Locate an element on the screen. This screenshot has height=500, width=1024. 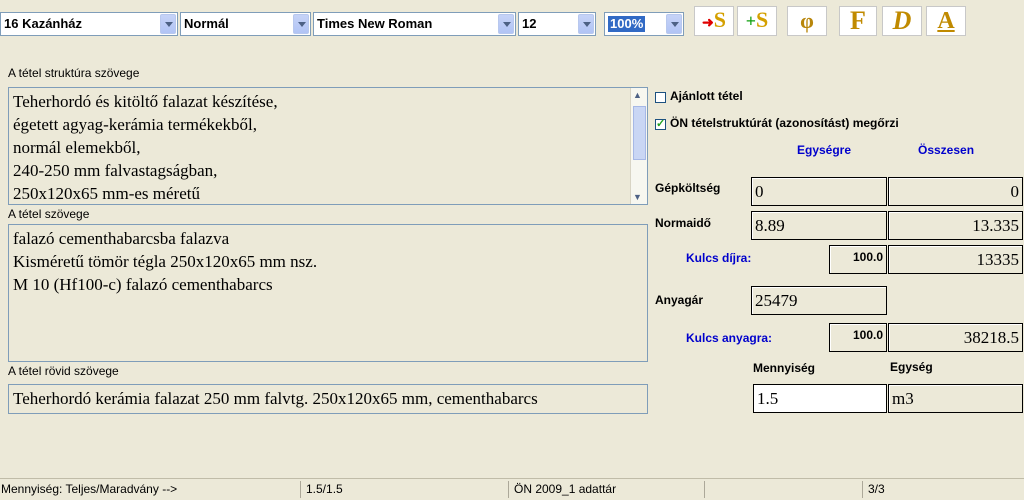
move-s-button: ➜S is located at coordinates (714, 21).